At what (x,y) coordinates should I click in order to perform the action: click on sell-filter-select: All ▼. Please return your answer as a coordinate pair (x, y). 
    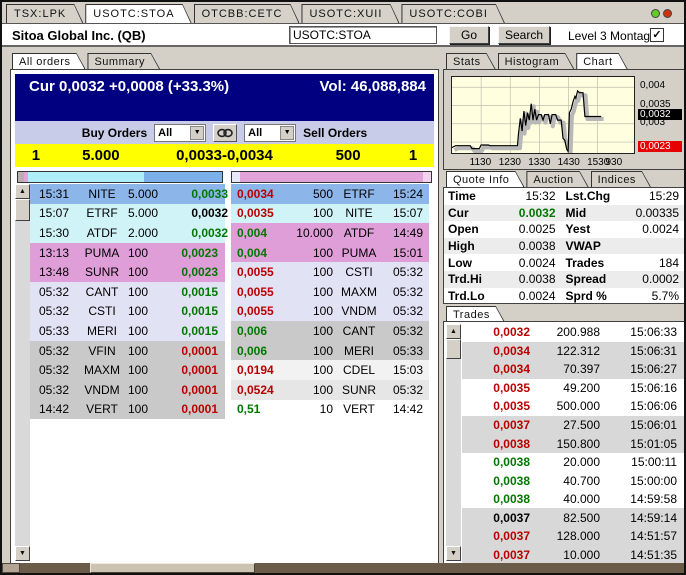
    Looking at the image, I should click on (270, 132).